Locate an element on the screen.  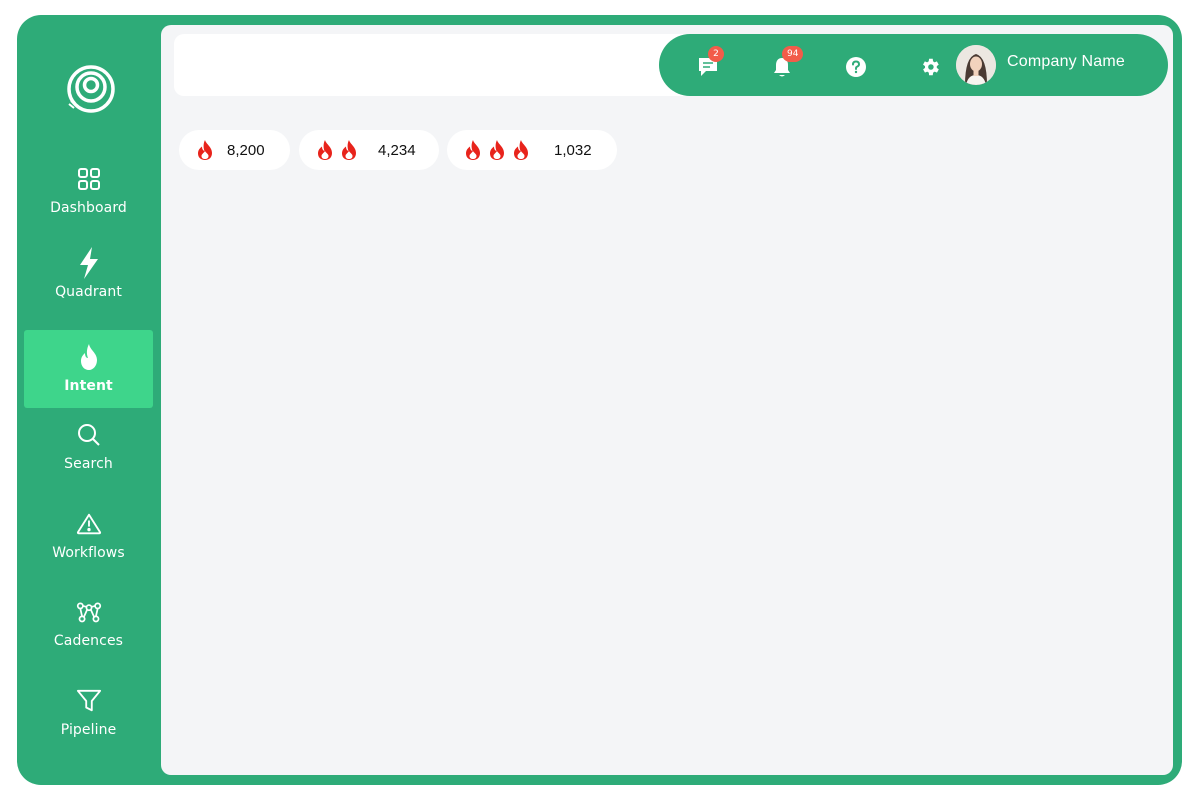
intent-level-pill: 1,032 is located at coordinates (532, 150).